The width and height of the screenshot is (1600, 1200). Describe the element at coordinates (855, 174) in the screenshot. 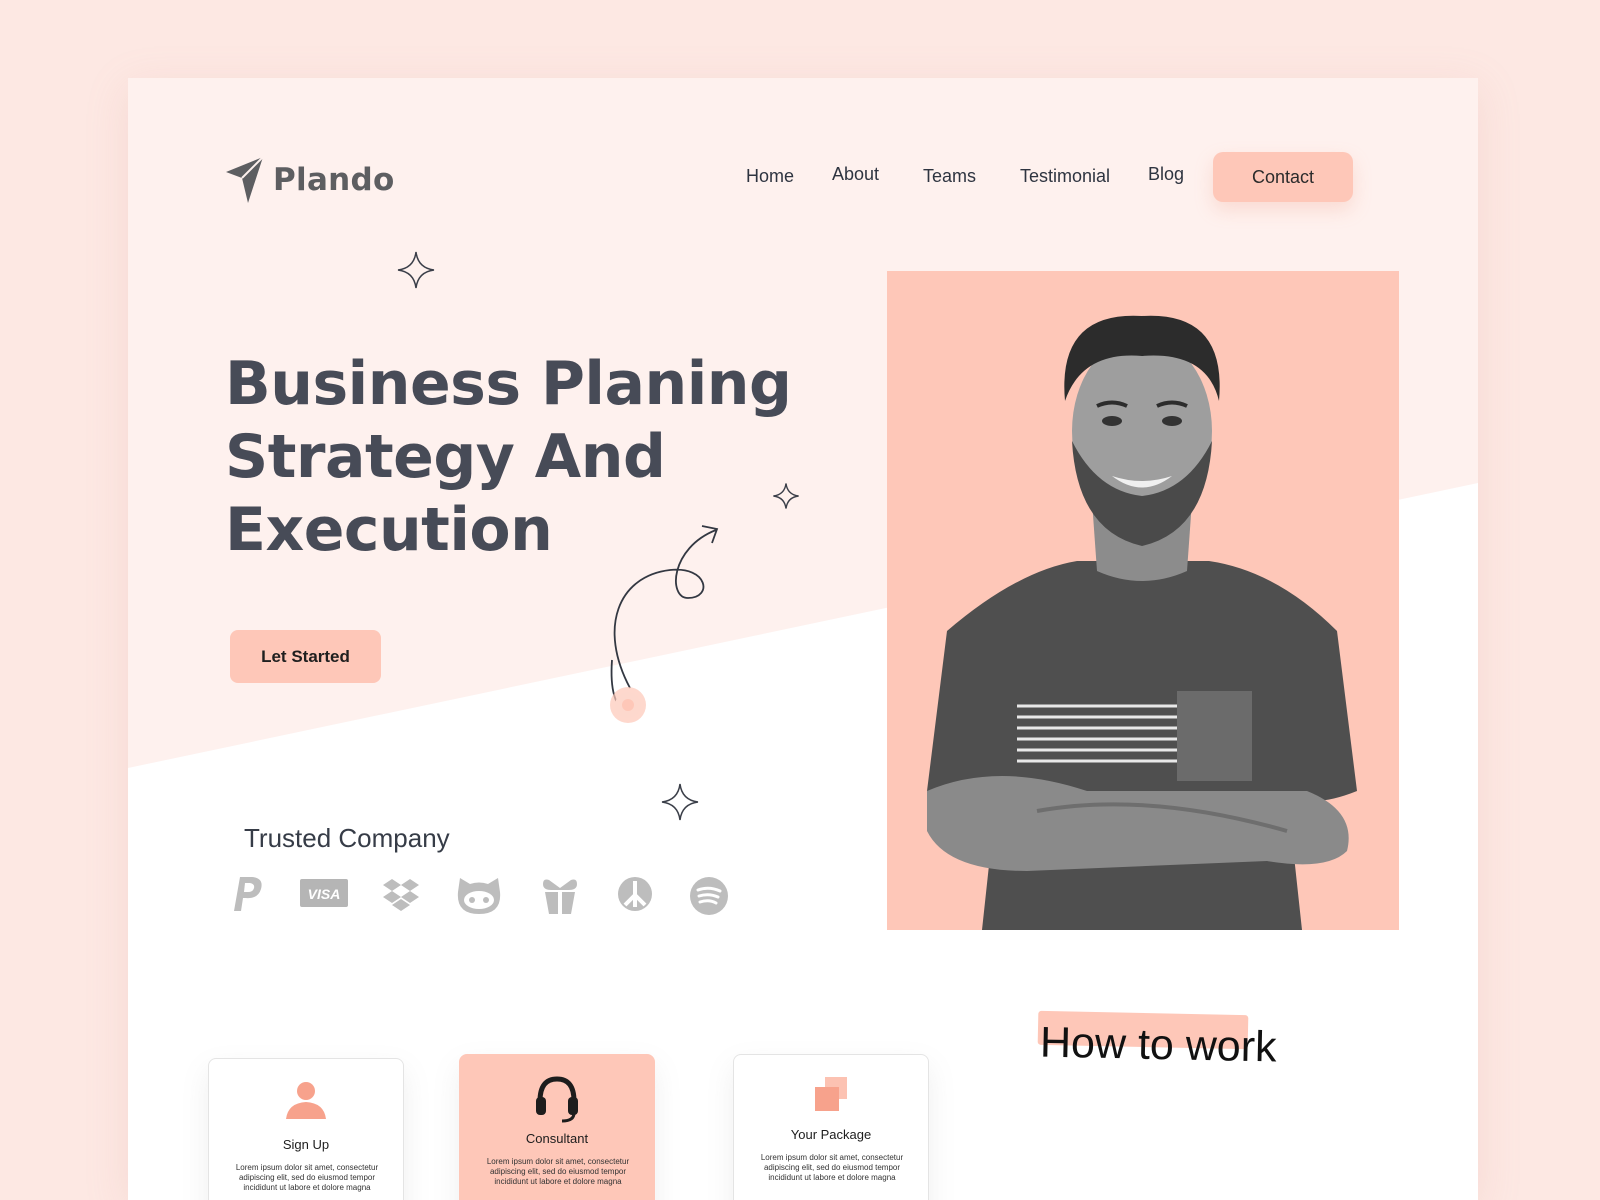

I see `nav-about: About` at that location.